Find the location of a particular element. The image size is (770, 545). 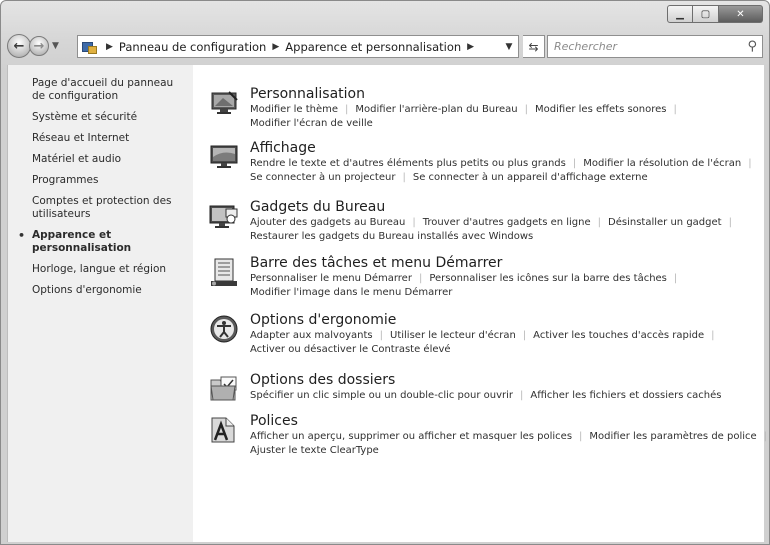

back-arrow-icon: ← is located at coordinates (19, 46).